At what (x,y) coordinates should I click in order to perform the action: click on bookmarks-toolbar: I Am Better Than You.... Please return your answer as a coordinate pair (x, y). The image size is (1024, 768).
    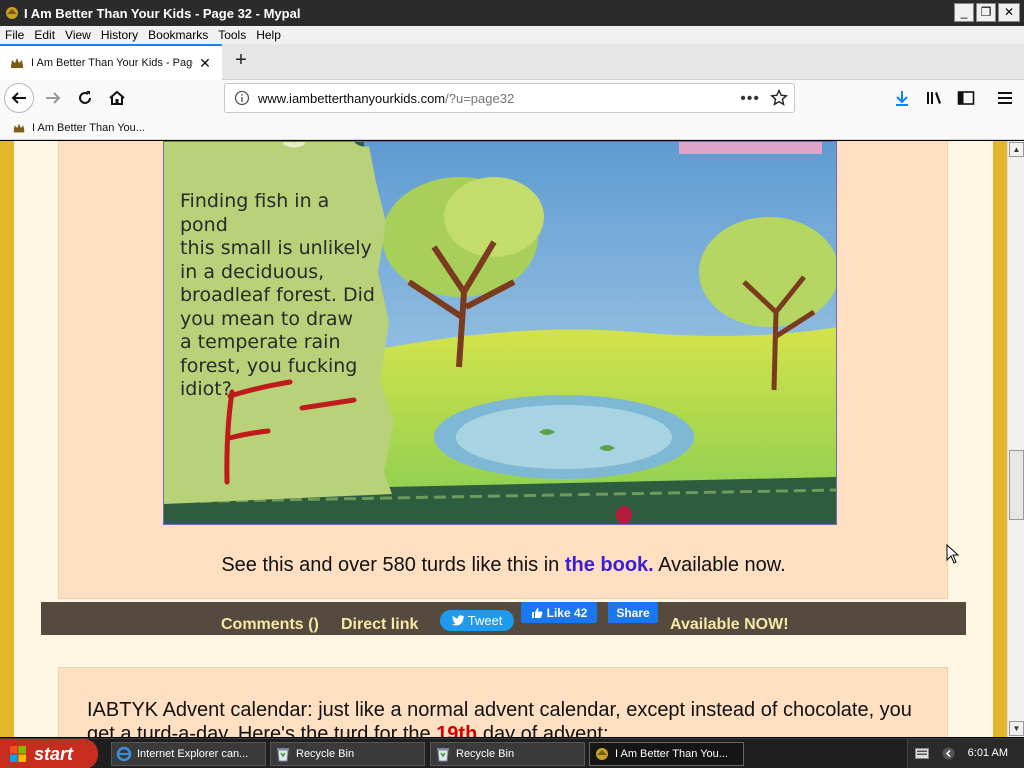
    Looking at the image, I should click on (512, 128).